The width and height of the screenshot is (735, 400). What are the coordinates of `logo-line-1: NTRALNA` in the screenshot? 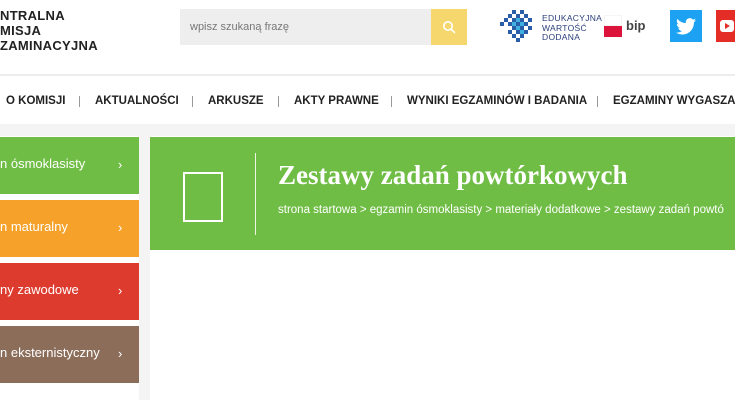 It's located at (32, 15).